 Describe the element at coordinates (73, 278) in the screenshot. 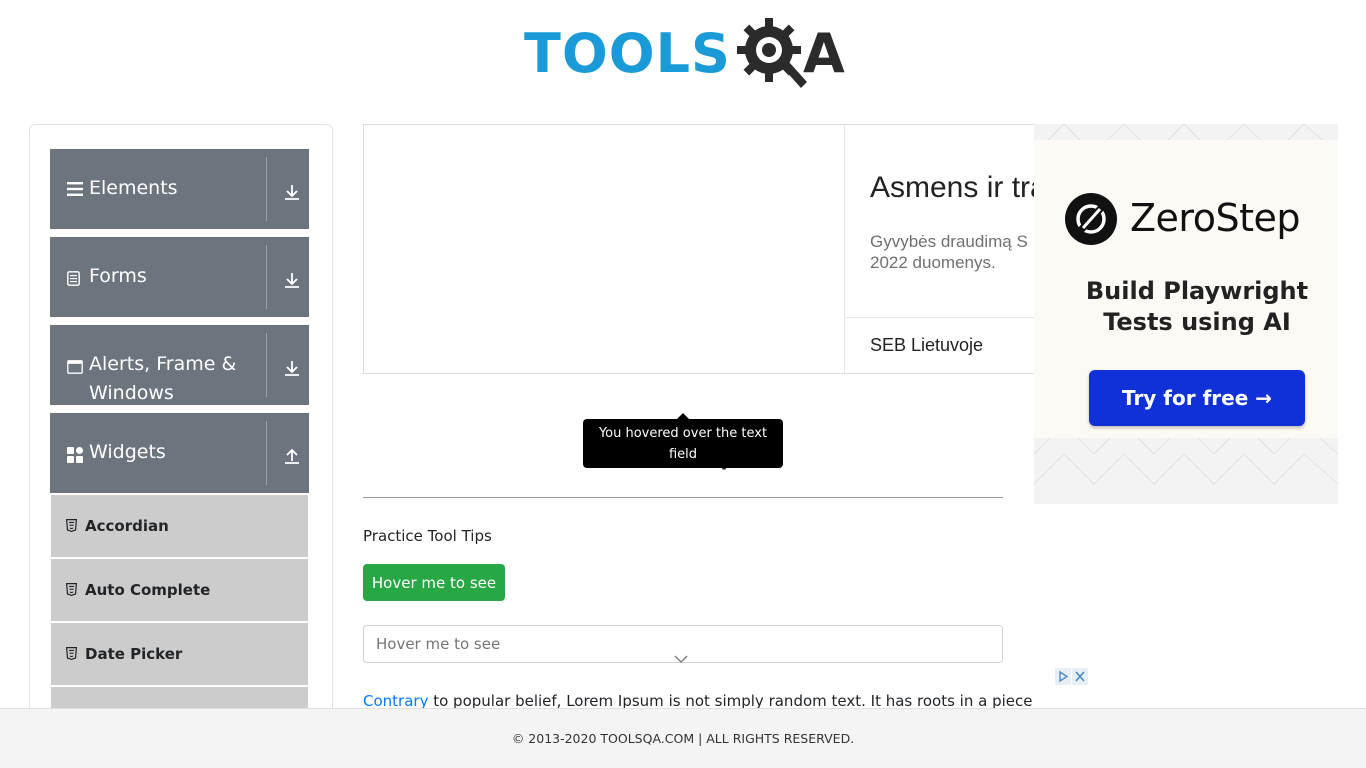

I see `document-icon` at that location.